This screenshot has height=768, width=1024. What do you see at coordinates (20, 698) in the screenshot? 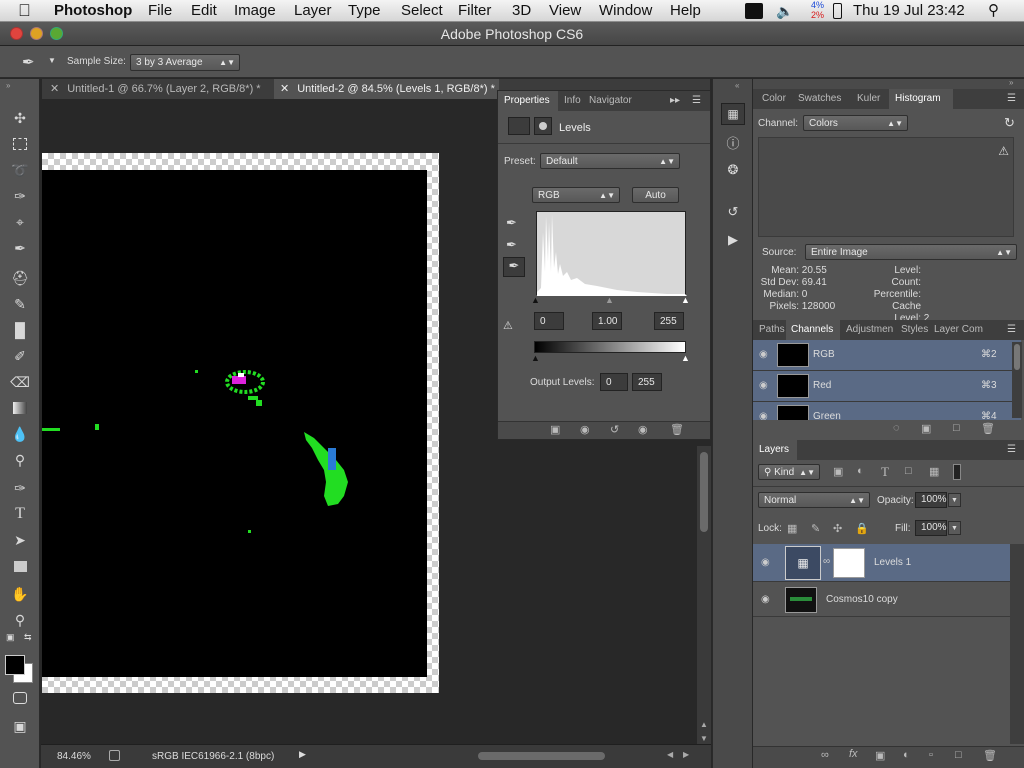
I see `quick-mask-icon` at bounding box center [20, 698].